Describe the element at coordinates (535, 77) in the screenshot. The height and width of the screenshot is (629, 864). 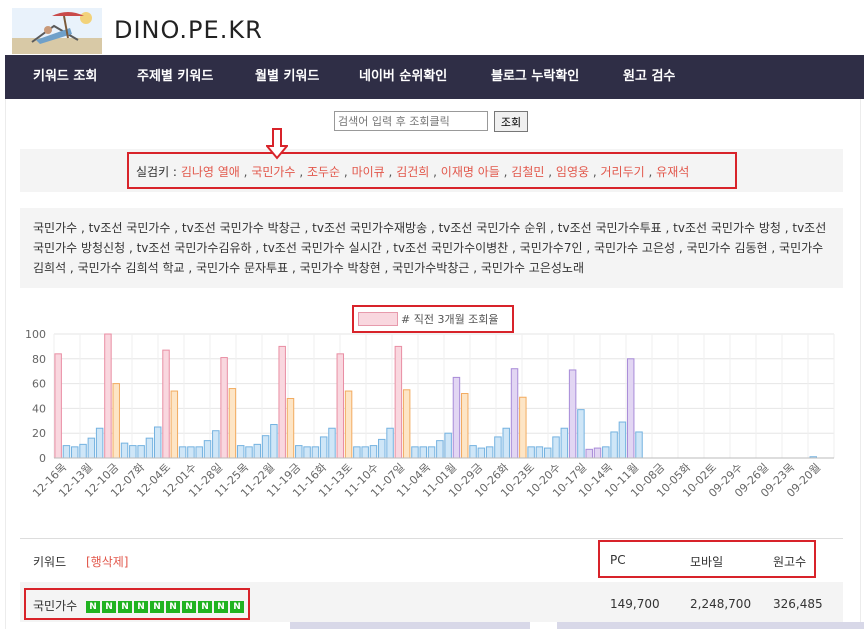
I see `nav-item-blog-missing: 블로그 누락확인` at that location.